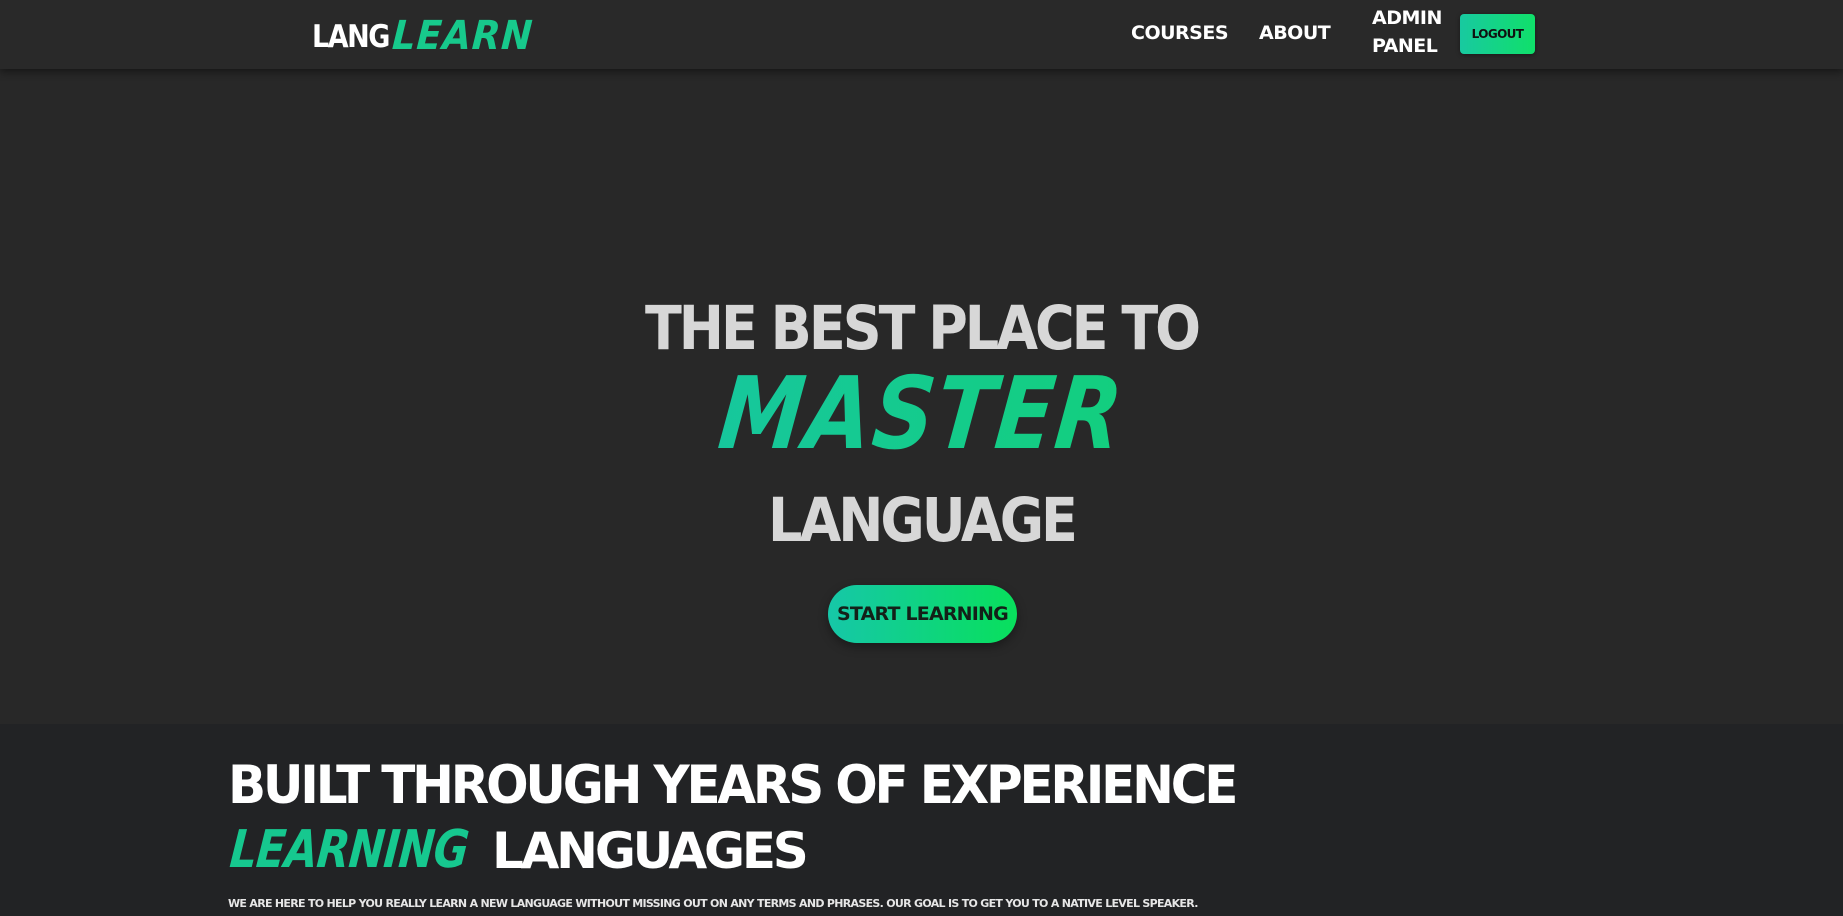  Describe the element at coordinates (650, 851) in the screenshot. I see `experience-title-end: LANGUAGES` at that location.